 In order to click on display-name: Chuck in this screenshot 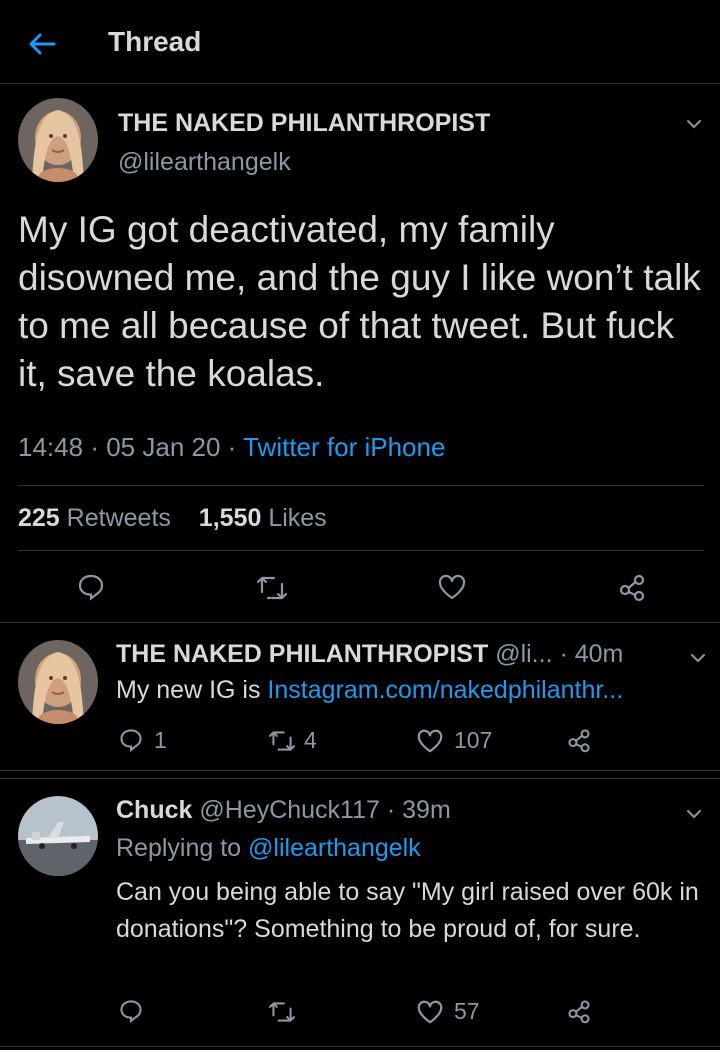, I will do `click(154, 810)`.